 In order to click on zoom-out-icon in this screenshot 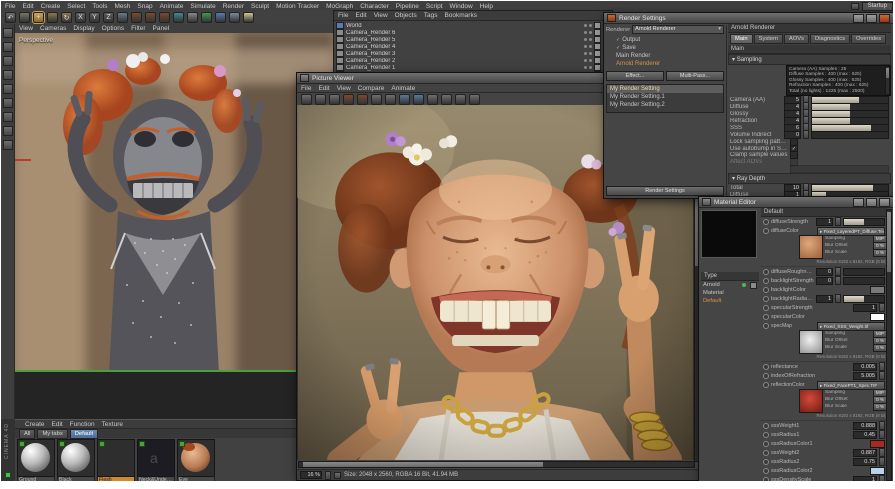, I will do `click(432, 99)`.